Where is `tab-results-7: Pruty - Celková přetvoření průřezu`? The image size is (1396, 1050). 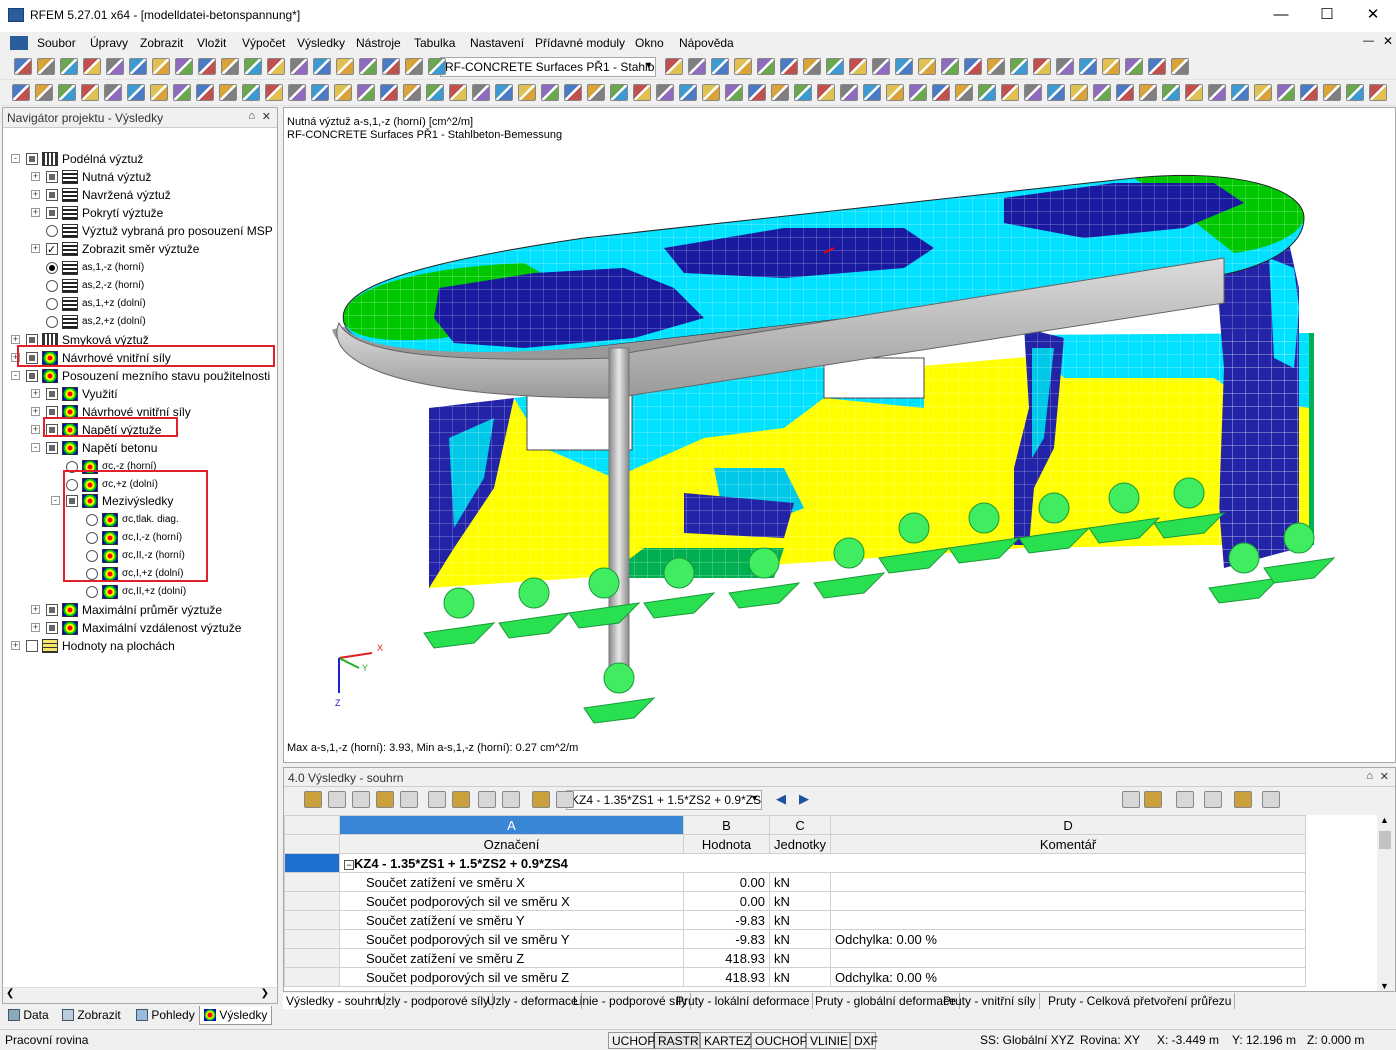
tab-results-7: Pruty - Celková přetvoření průřezu is located at coordinates (1140, 1001).